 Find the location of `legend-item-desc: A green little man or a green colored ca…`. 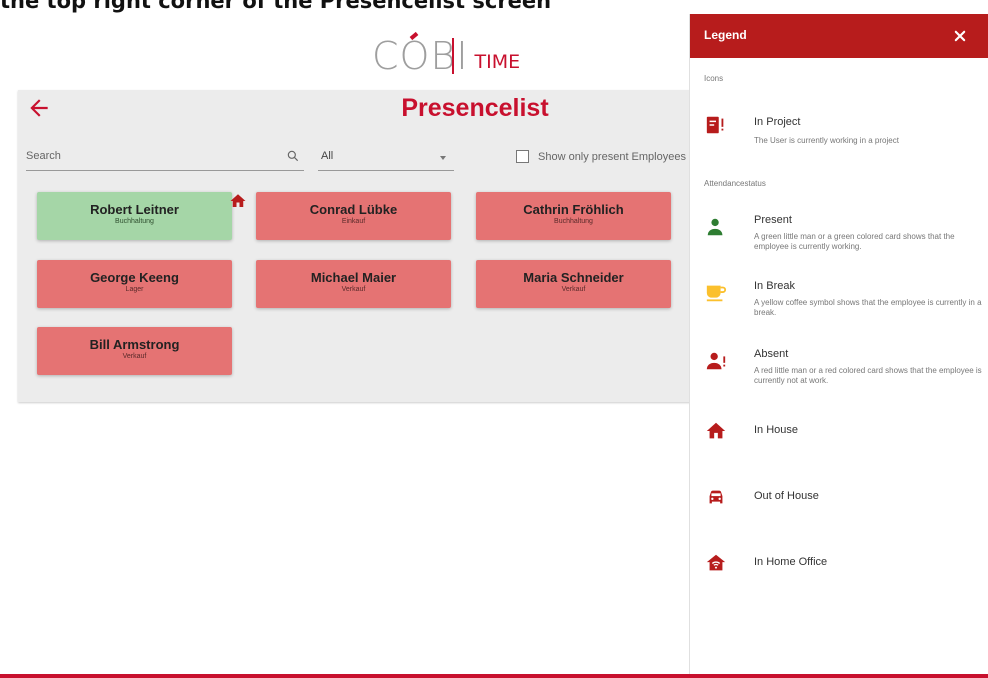

legend-item-desc: A green little man or a green colored ca… is located at coordinates (854, 241).